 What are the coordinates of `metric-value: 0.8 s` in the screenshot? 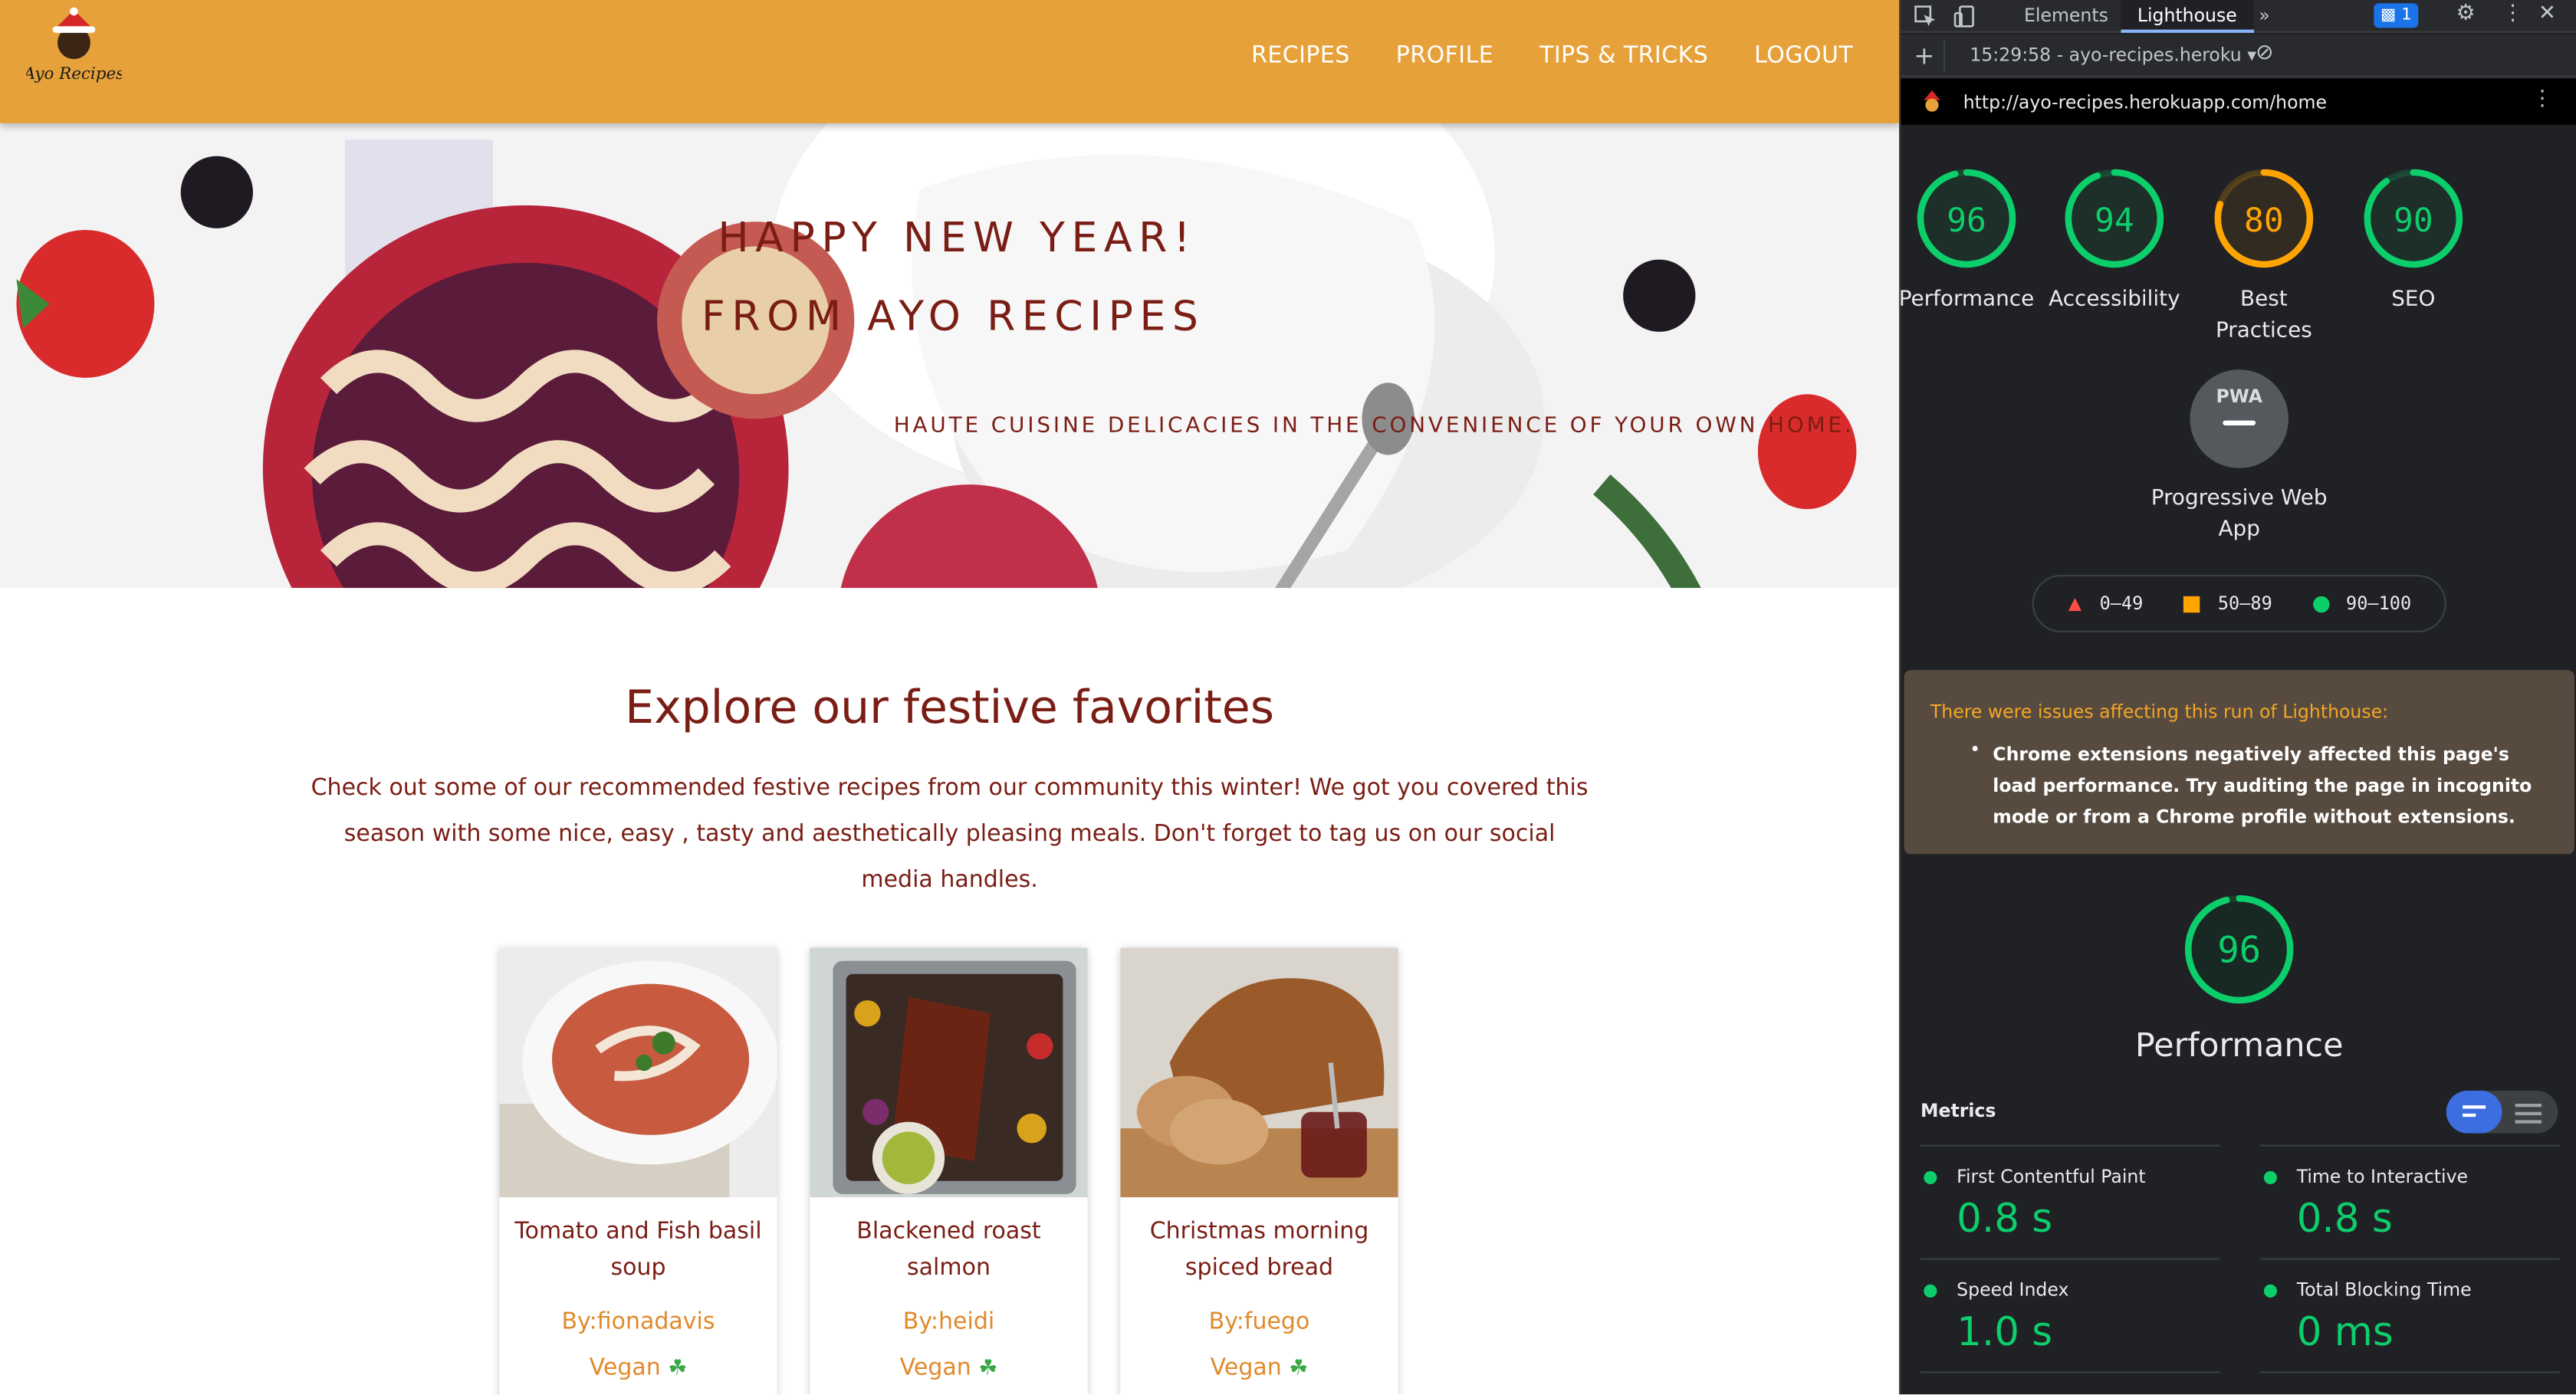 It's located at (2005, 1219).